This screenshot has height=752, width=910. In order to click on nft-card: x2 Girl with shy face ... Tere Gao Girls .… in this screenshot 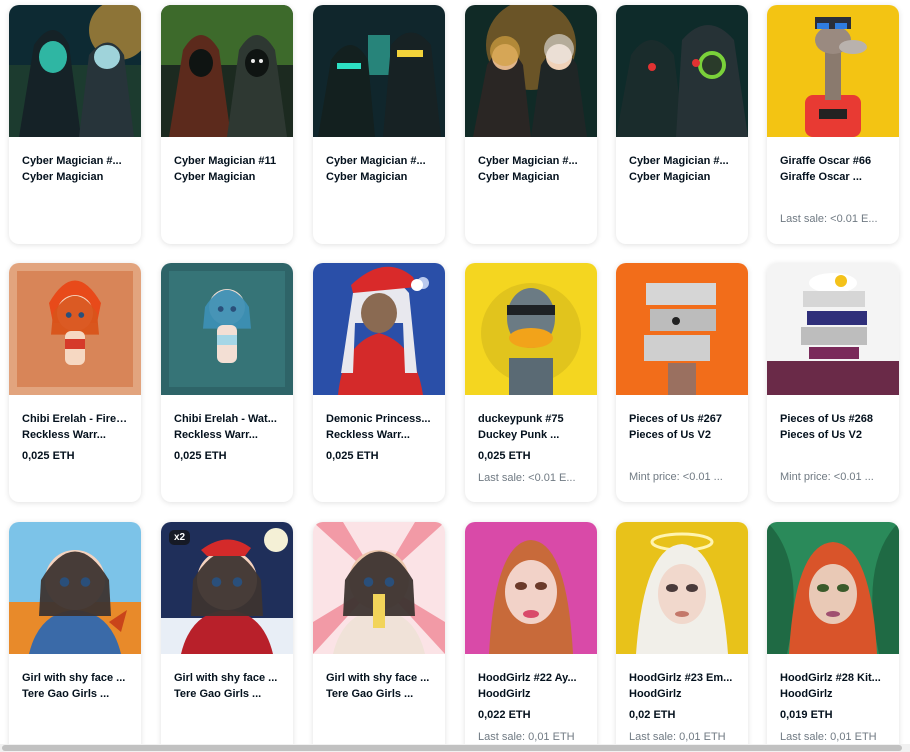, I will do `click(227, 637)`.